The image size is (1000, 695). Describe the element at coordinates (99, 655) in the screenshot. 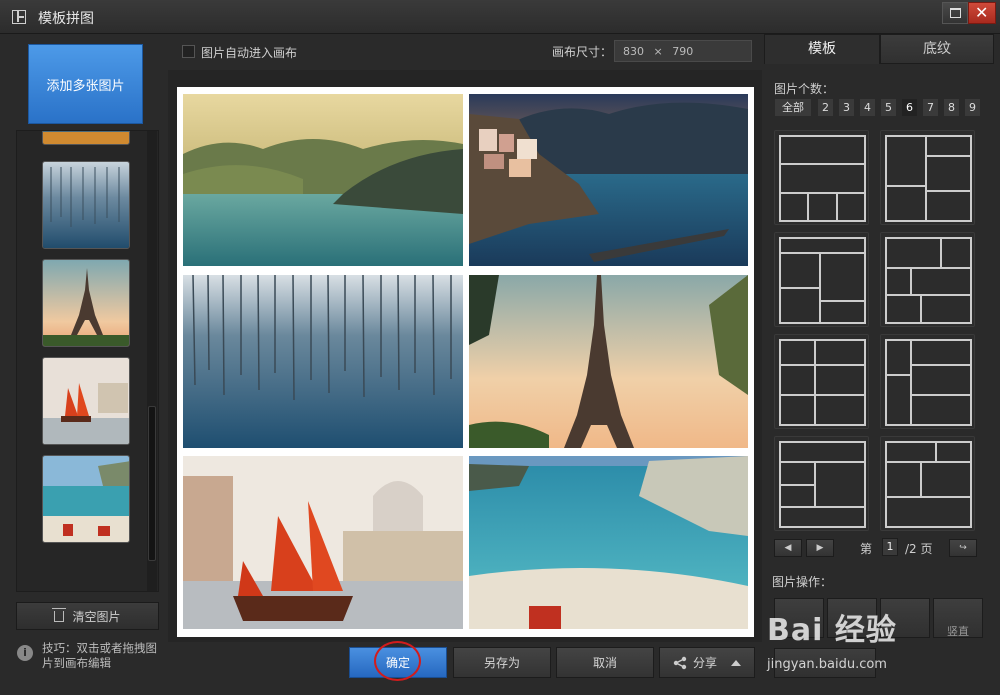

I see `tip-text: 技巧：双击或者拖拽图片到画布编辑` at that location.